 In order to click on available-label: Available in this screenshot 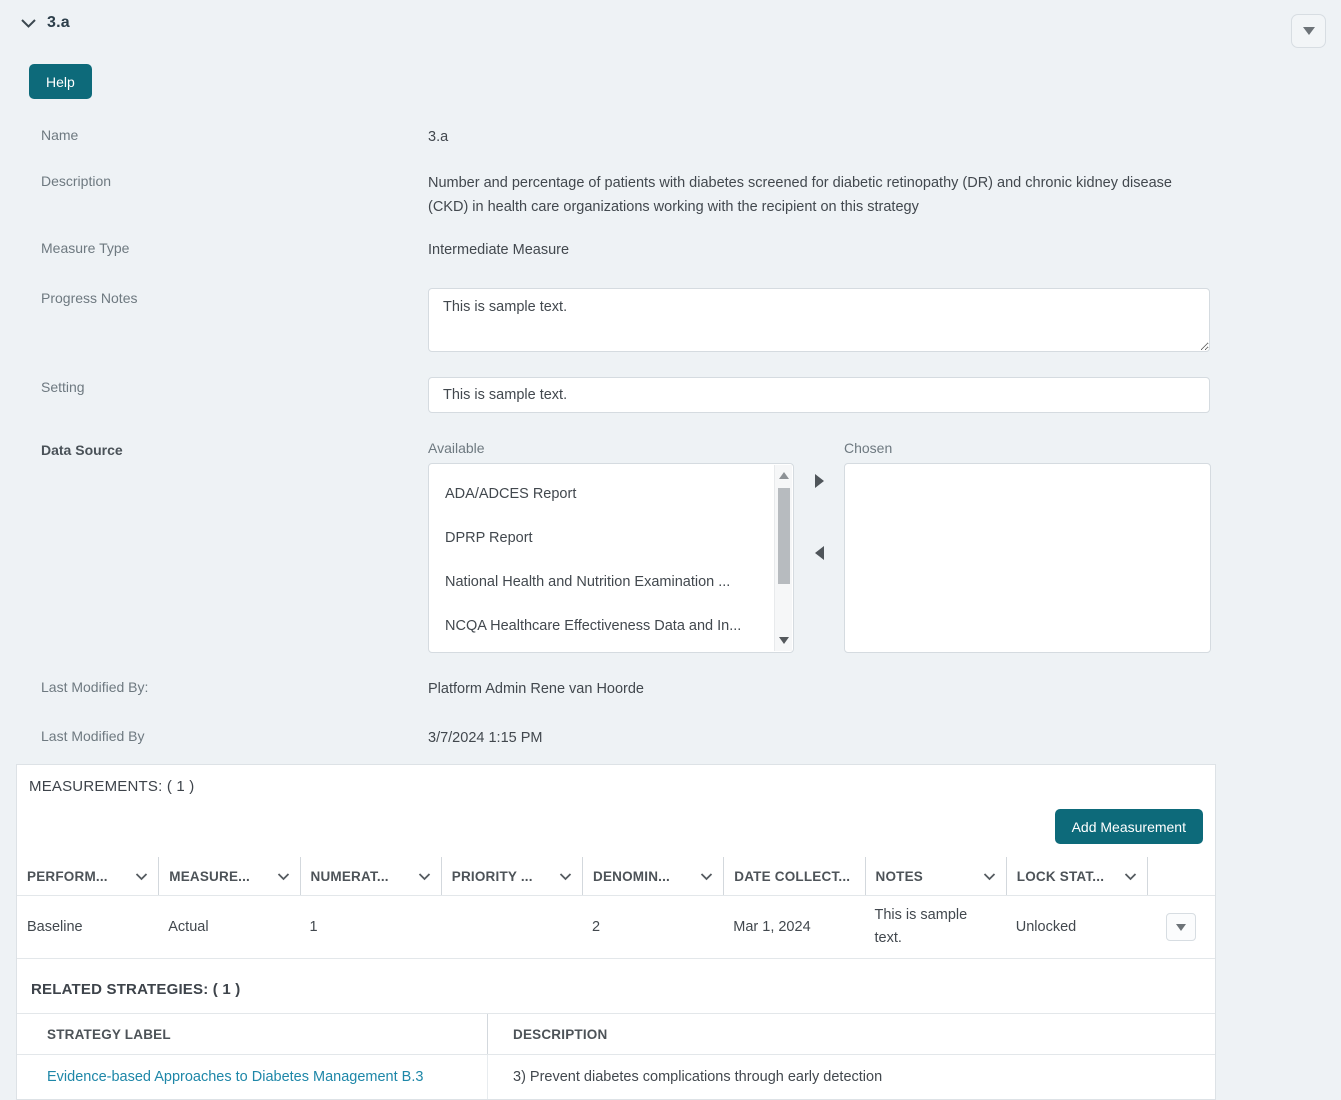, I will do `click(456, 448)`.